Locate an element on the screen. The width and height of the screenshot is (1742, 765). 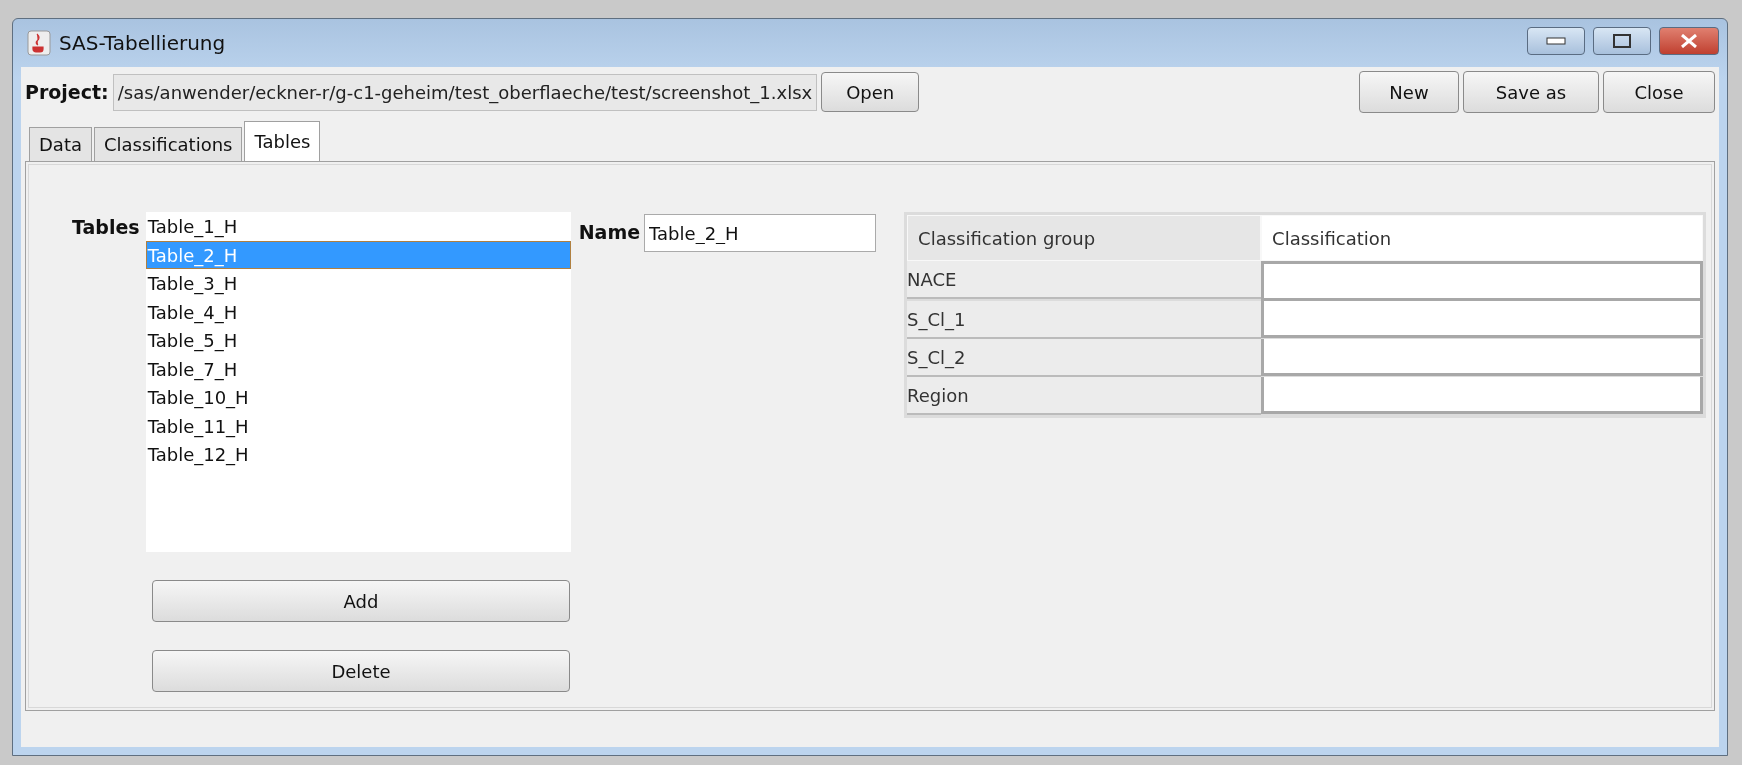
name-field: Table_2_H is located at coordinates (760, 233).